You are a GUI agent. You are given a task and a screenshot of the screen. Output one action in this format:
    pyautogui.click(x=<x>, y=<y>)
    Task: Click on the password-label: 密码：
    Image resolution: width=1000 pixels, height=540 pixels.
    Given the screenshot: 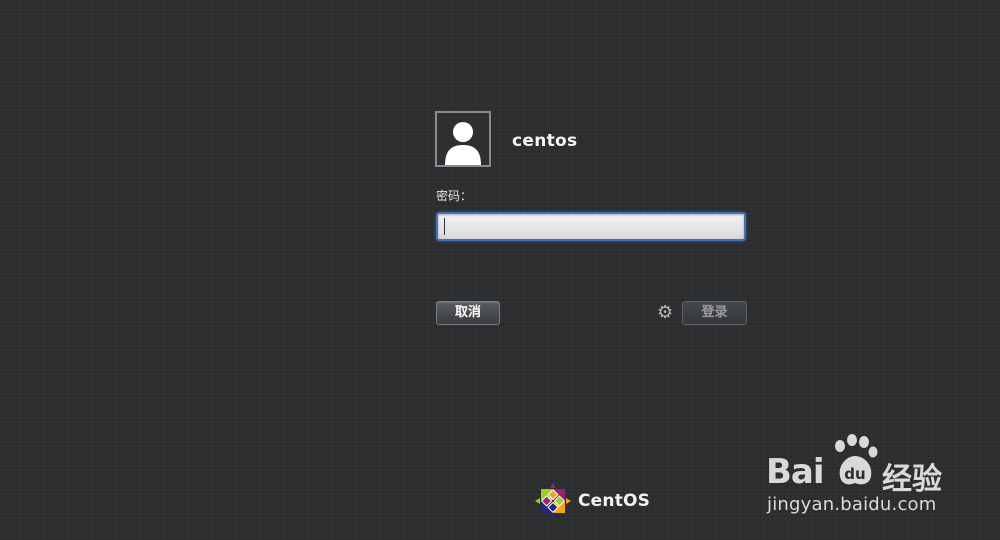 What is the action you would take?
    pyautogui.click(x=454, y=196)
    